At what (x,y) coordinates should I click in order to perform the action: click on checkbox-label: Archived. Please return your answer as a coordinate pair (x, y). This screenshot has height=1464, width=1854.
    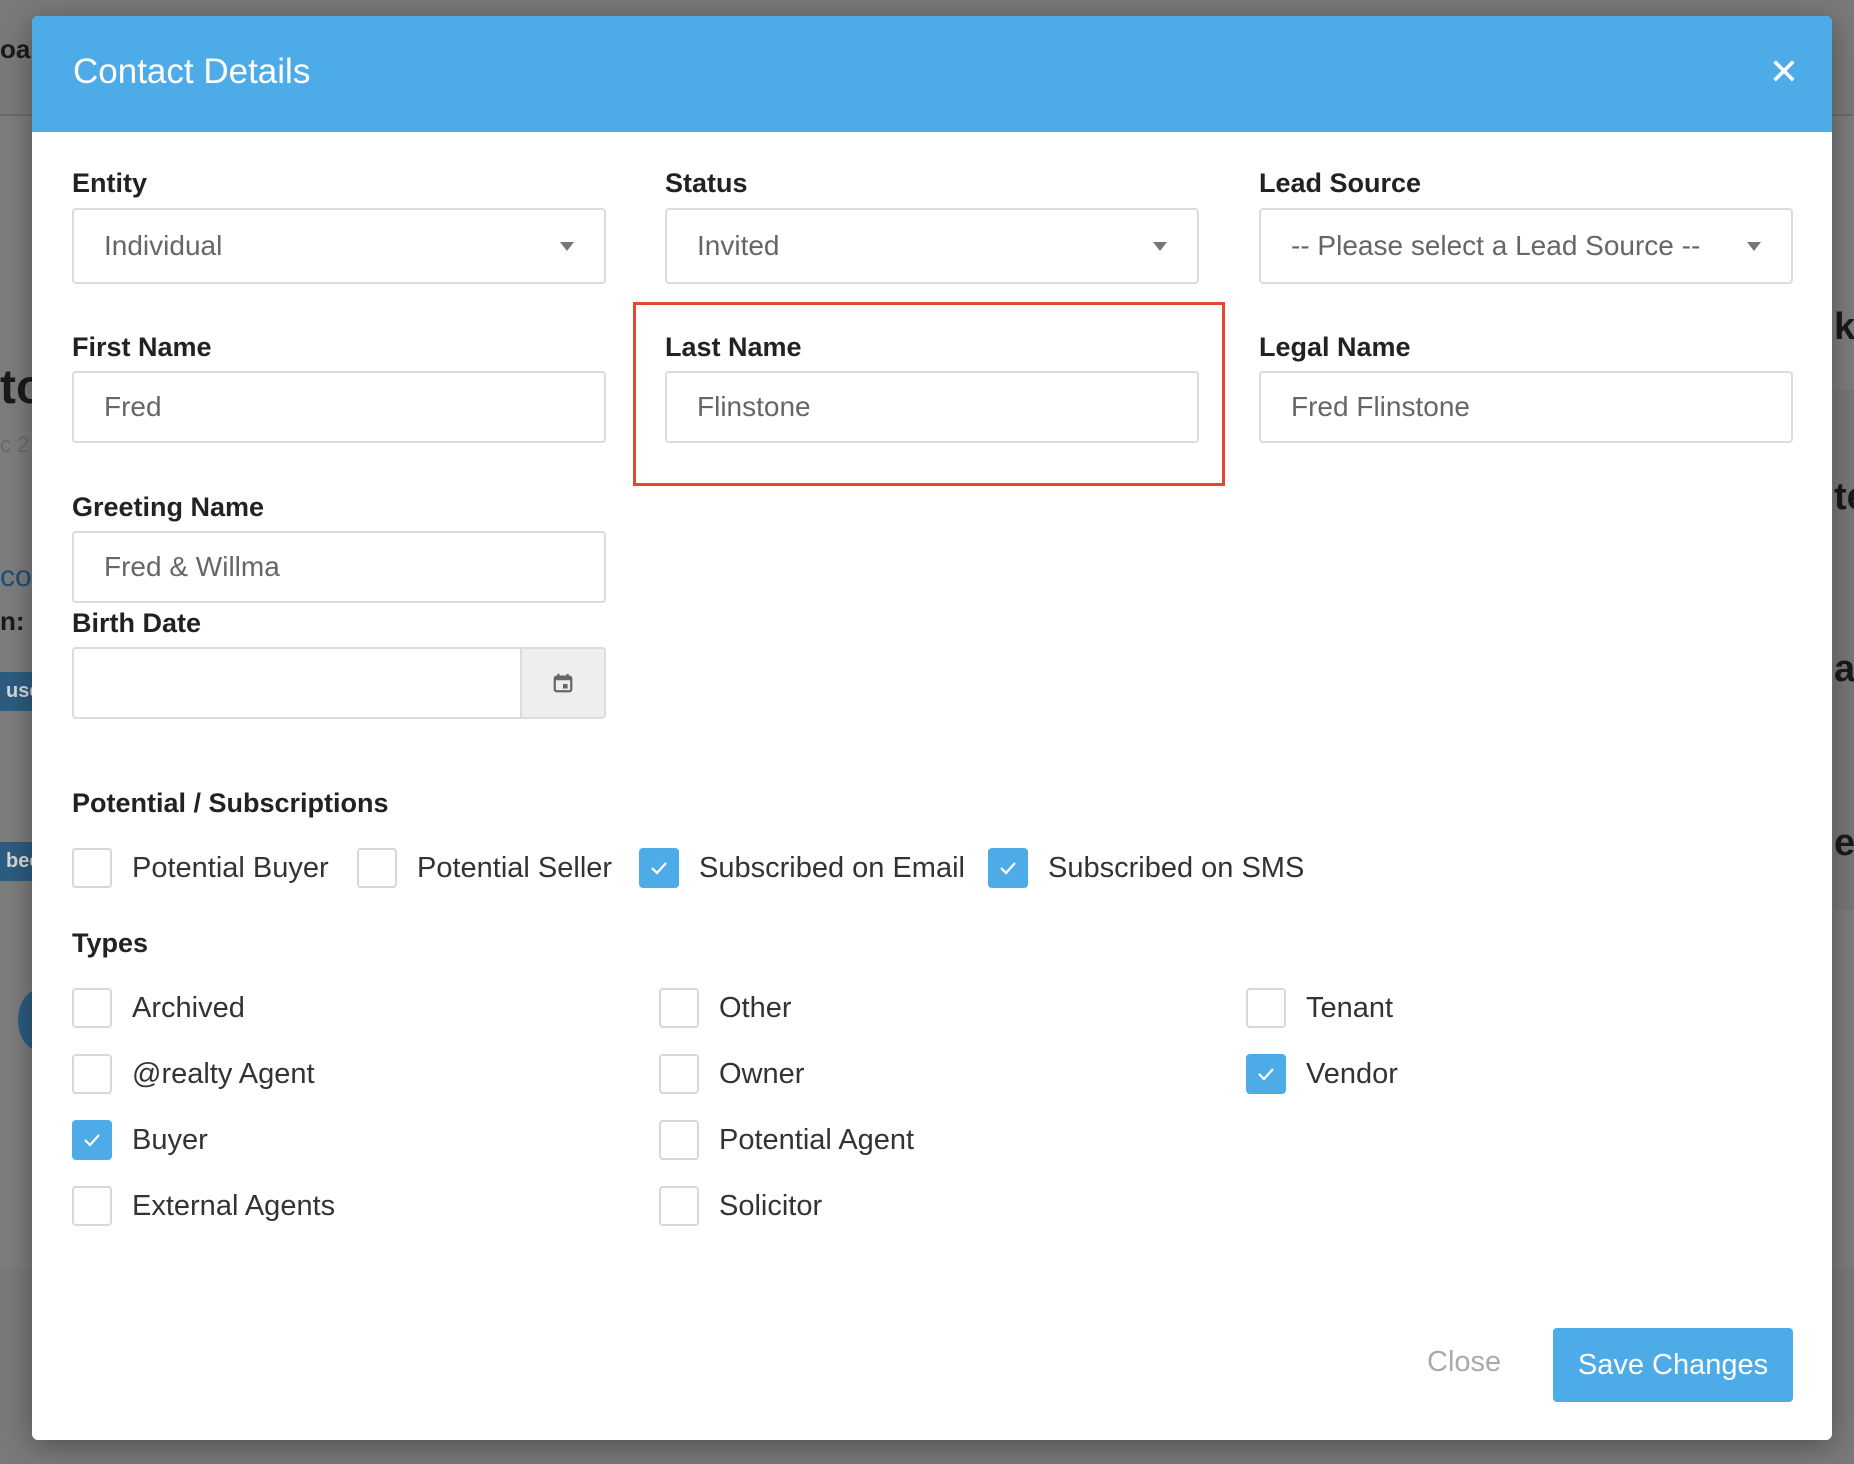
    Looking at the image, I should click on (188, 1007).